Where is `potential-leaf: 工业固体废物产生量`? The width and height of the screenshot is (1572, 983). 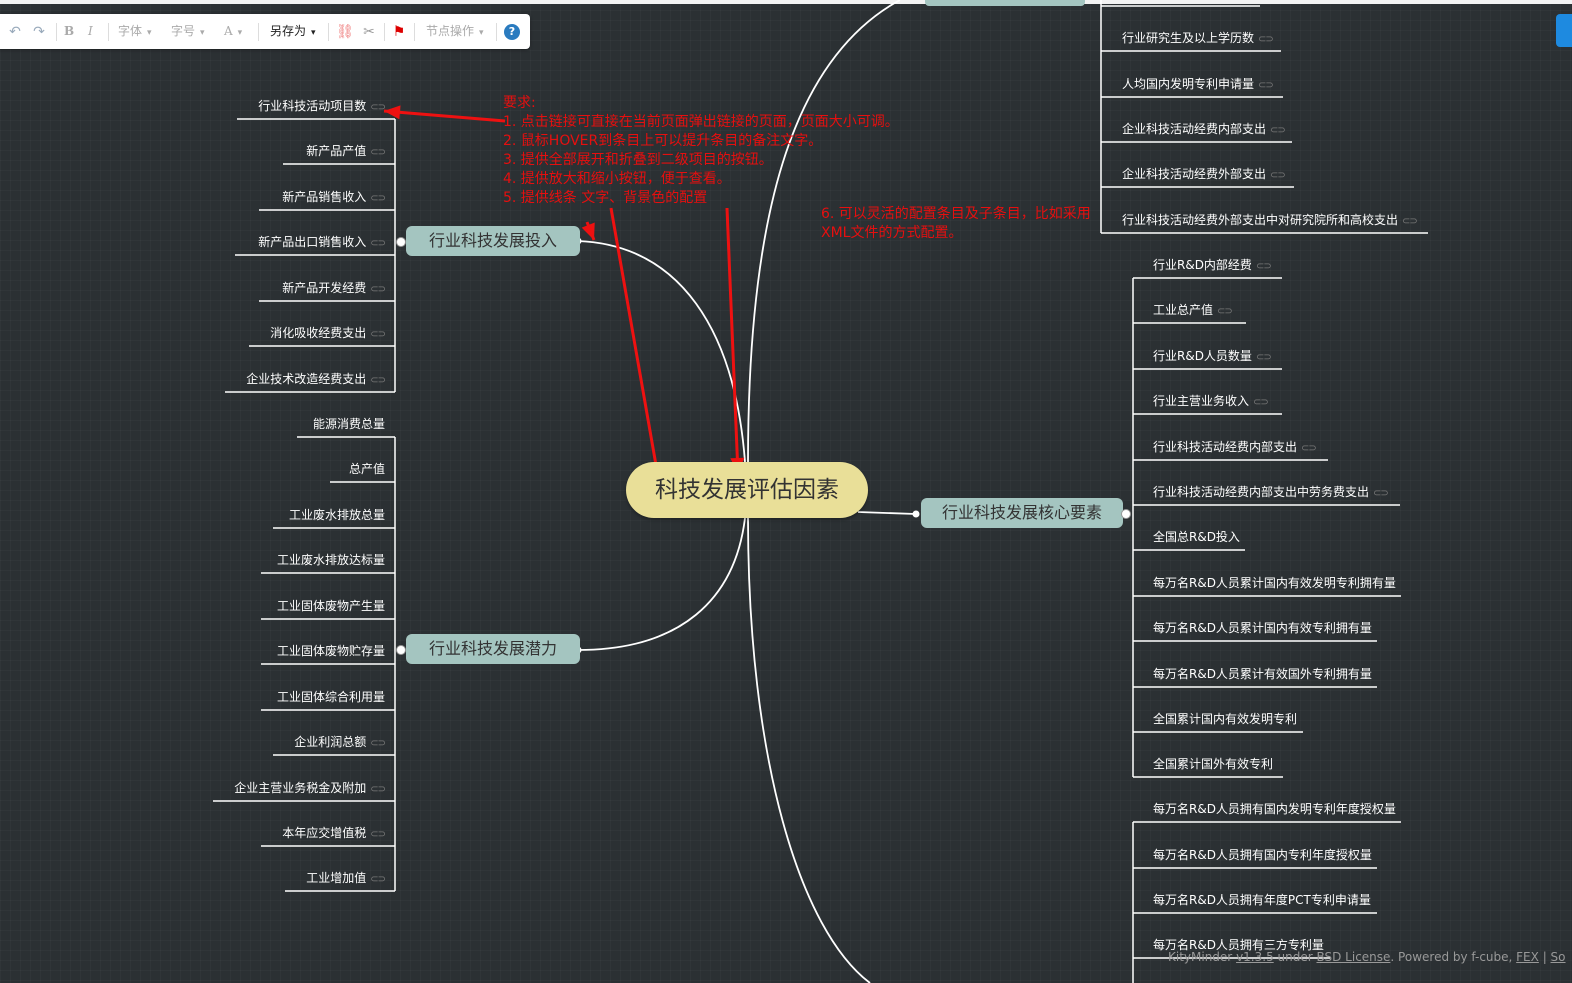
potential-leaf: 工业固体废物产生量 is located at coordinates (331, 606).